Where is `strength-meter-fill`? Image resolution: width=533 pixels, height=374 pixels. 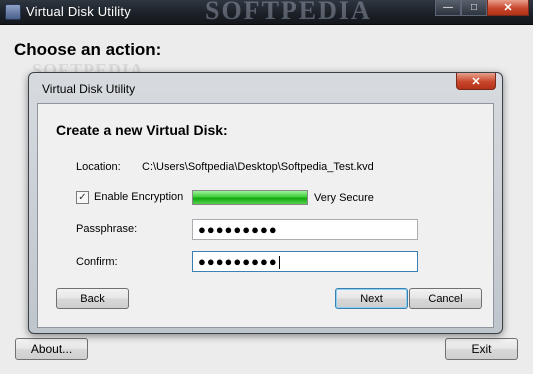
strength-meter-fill is located at coordinates (250, 197).